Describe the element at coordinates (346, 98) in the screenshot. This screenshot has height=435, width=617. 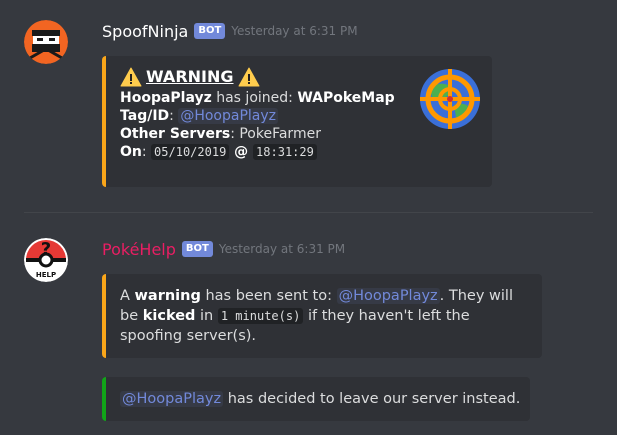
I see `joined-server: WAPokeMap` at that location.